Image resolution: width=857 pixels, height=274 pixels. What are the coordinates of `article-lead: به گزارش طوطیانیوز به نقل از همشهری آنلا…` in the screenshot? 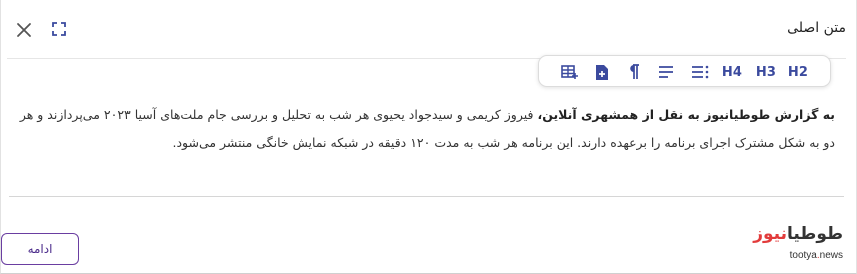 It's located at (686, 114).